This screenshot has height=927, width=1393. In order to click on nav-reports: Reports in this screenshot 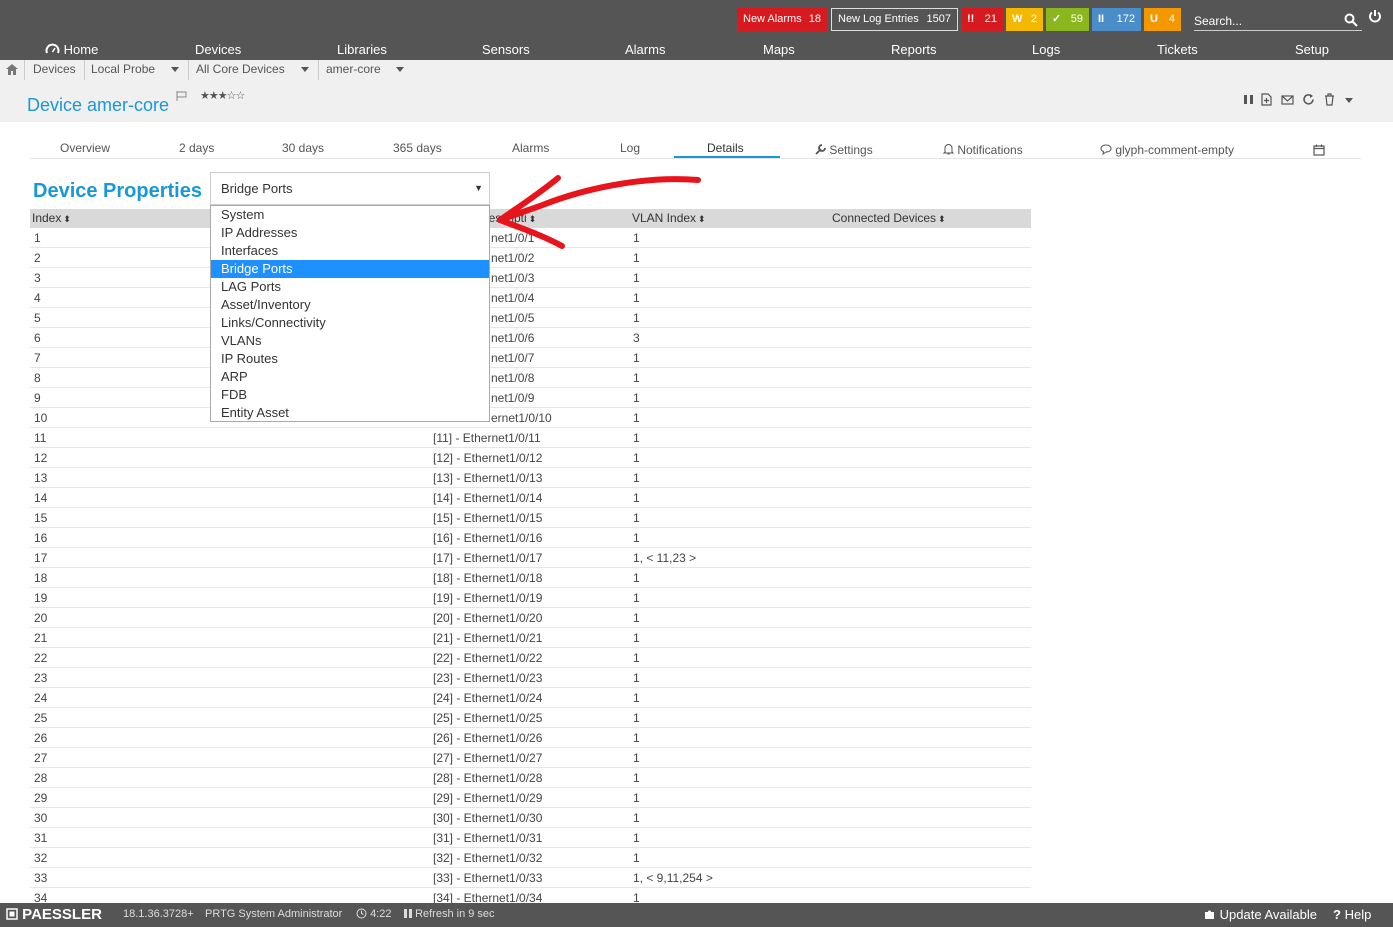, I will do `click(914, 49)`.